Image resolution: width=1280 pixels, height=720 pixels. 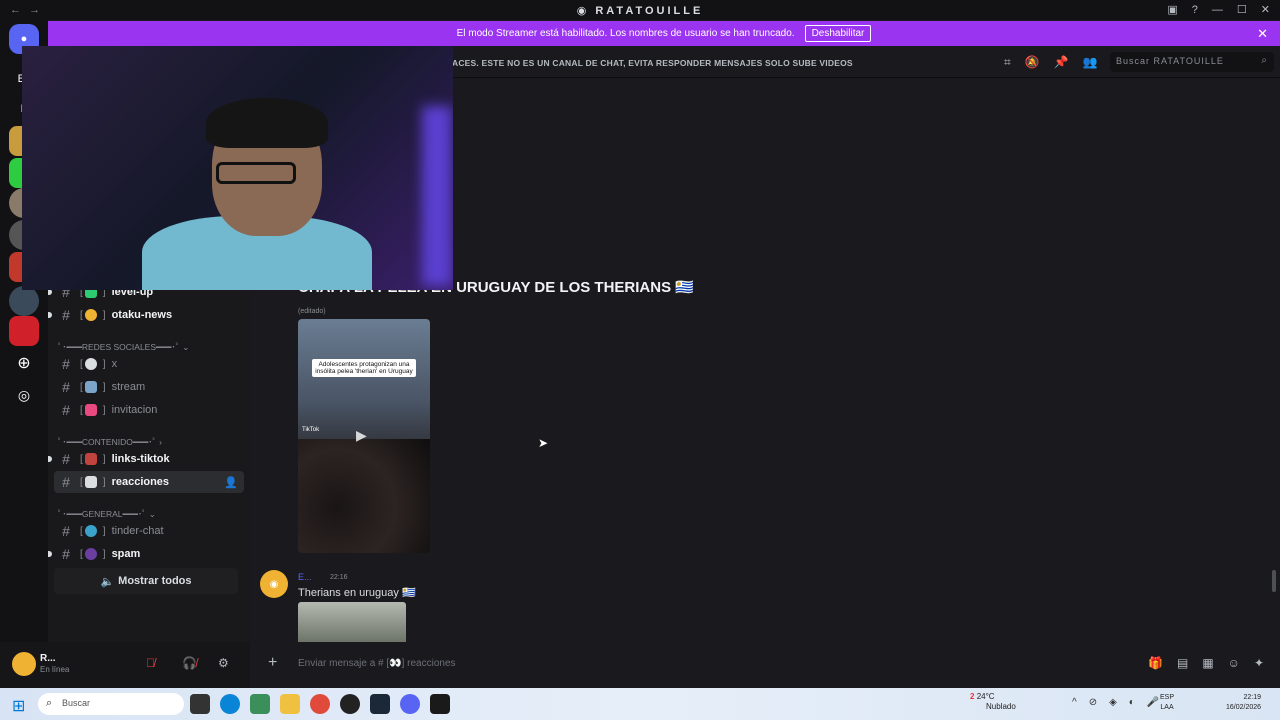 What do you see at coordinates (24, 395) in the screenshot?
I see `discover-icon: ◎` at bounding box center [24, 395].